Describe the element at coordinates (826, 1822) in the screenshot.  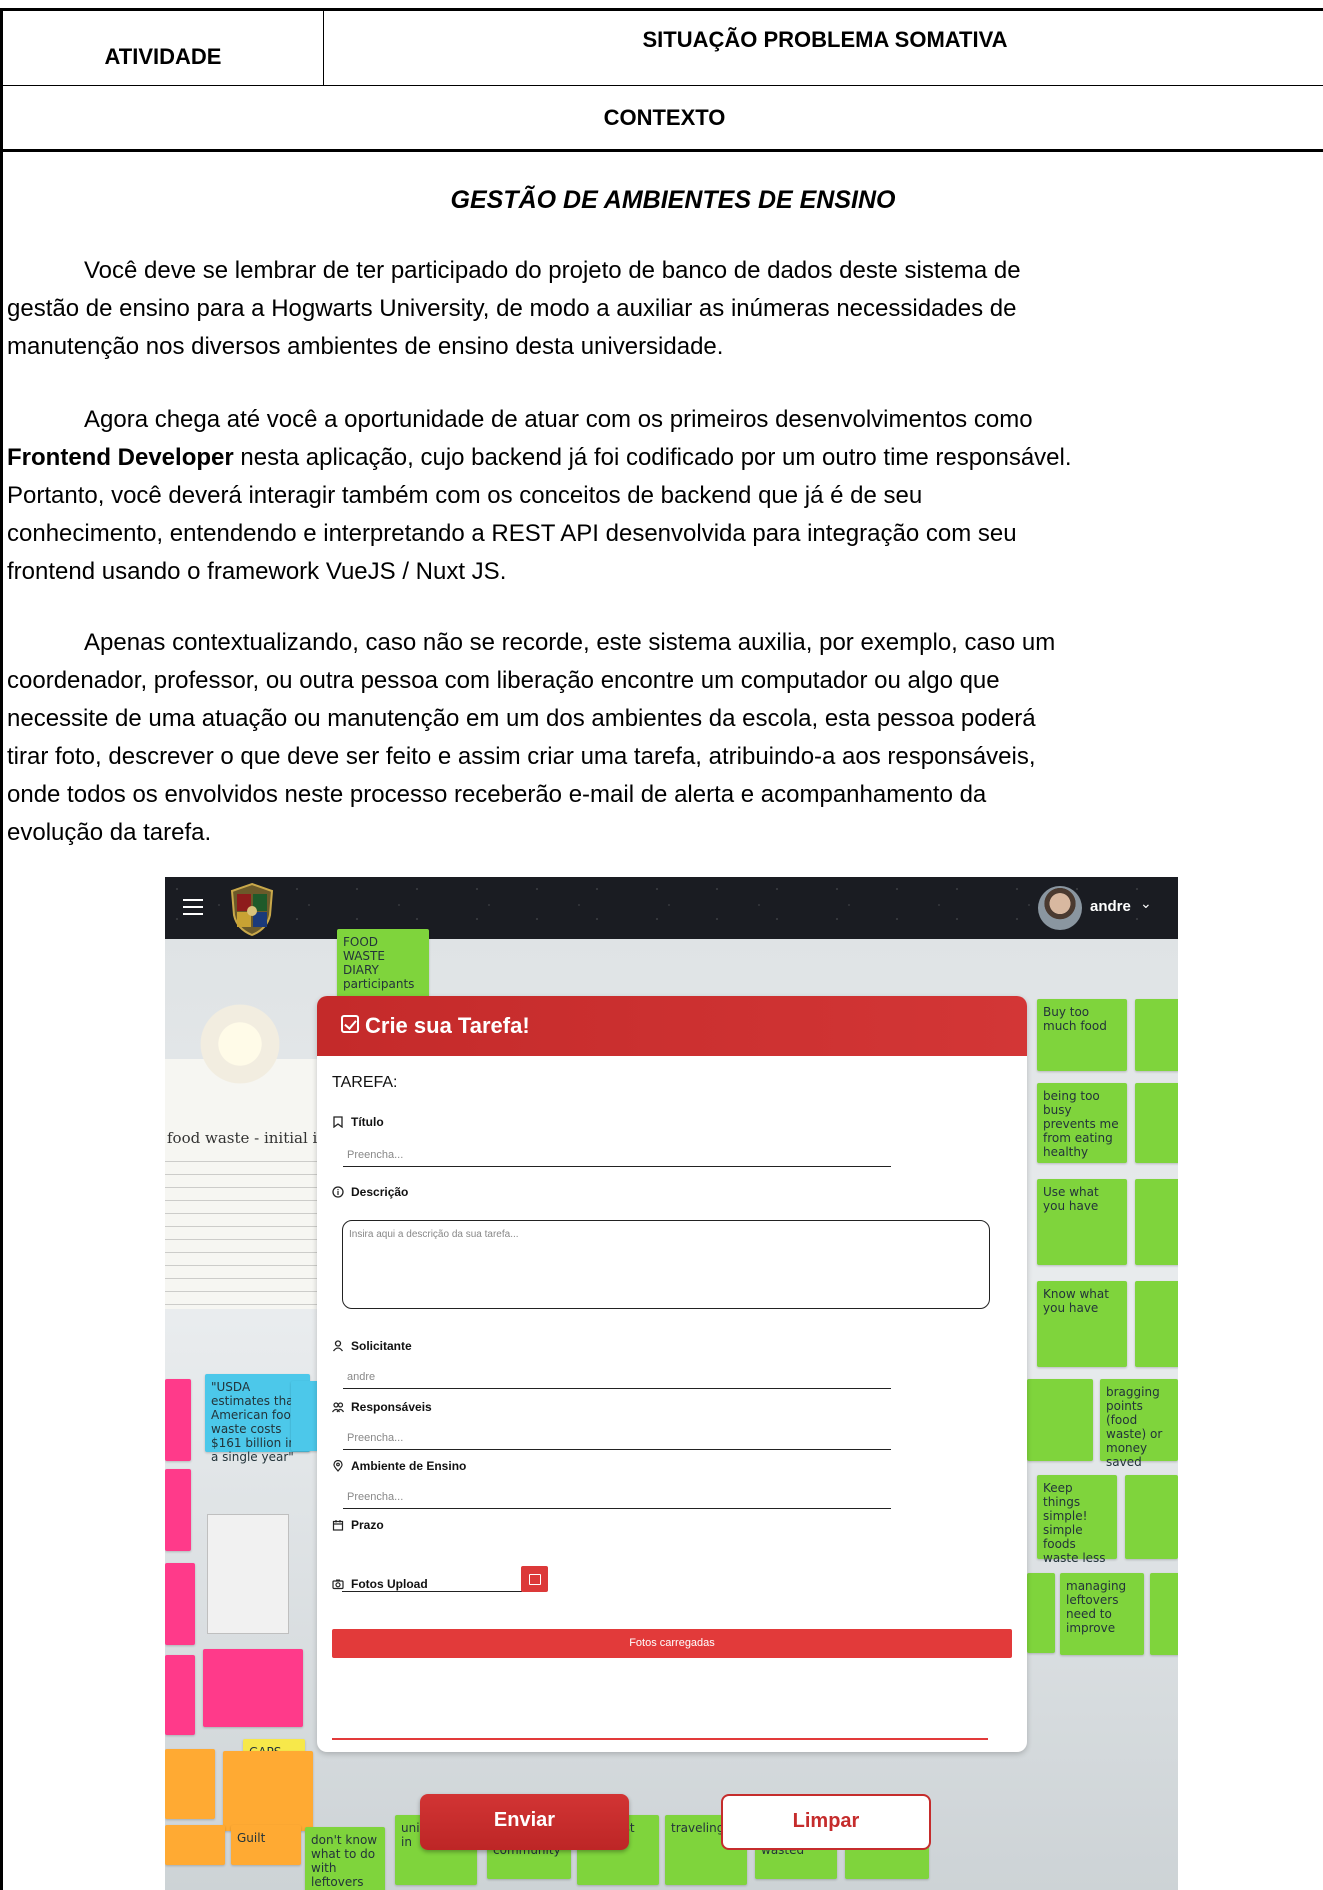
I see `clear-button: Limpar` at that location.